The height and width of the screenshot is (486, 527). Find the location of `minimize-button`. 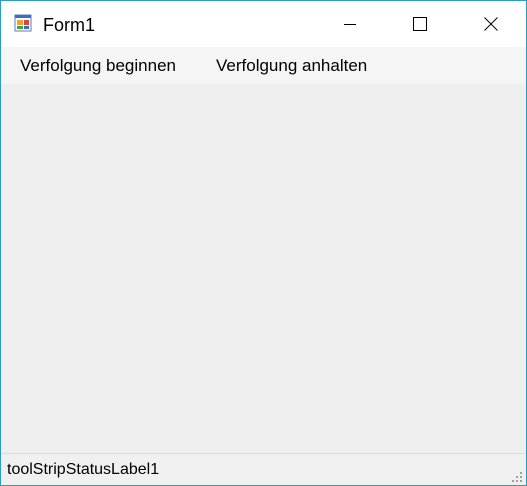

minimize-button is located at coordinates (350, 24).